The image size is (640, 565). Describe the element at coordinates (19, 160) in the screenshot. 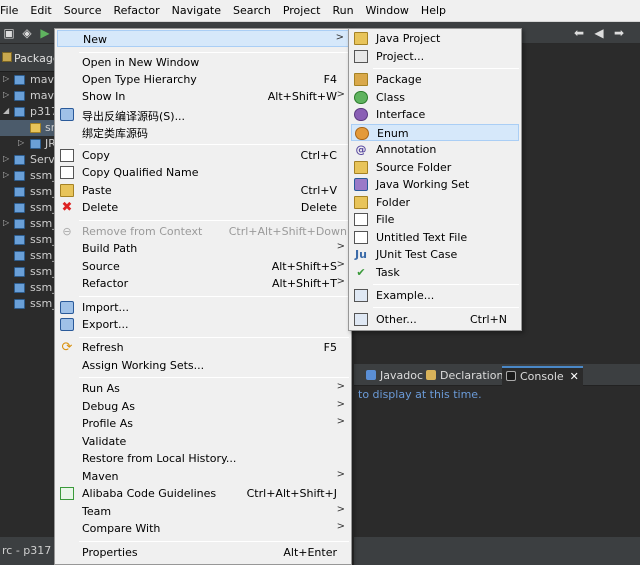

I see `servers-icon` at that location.